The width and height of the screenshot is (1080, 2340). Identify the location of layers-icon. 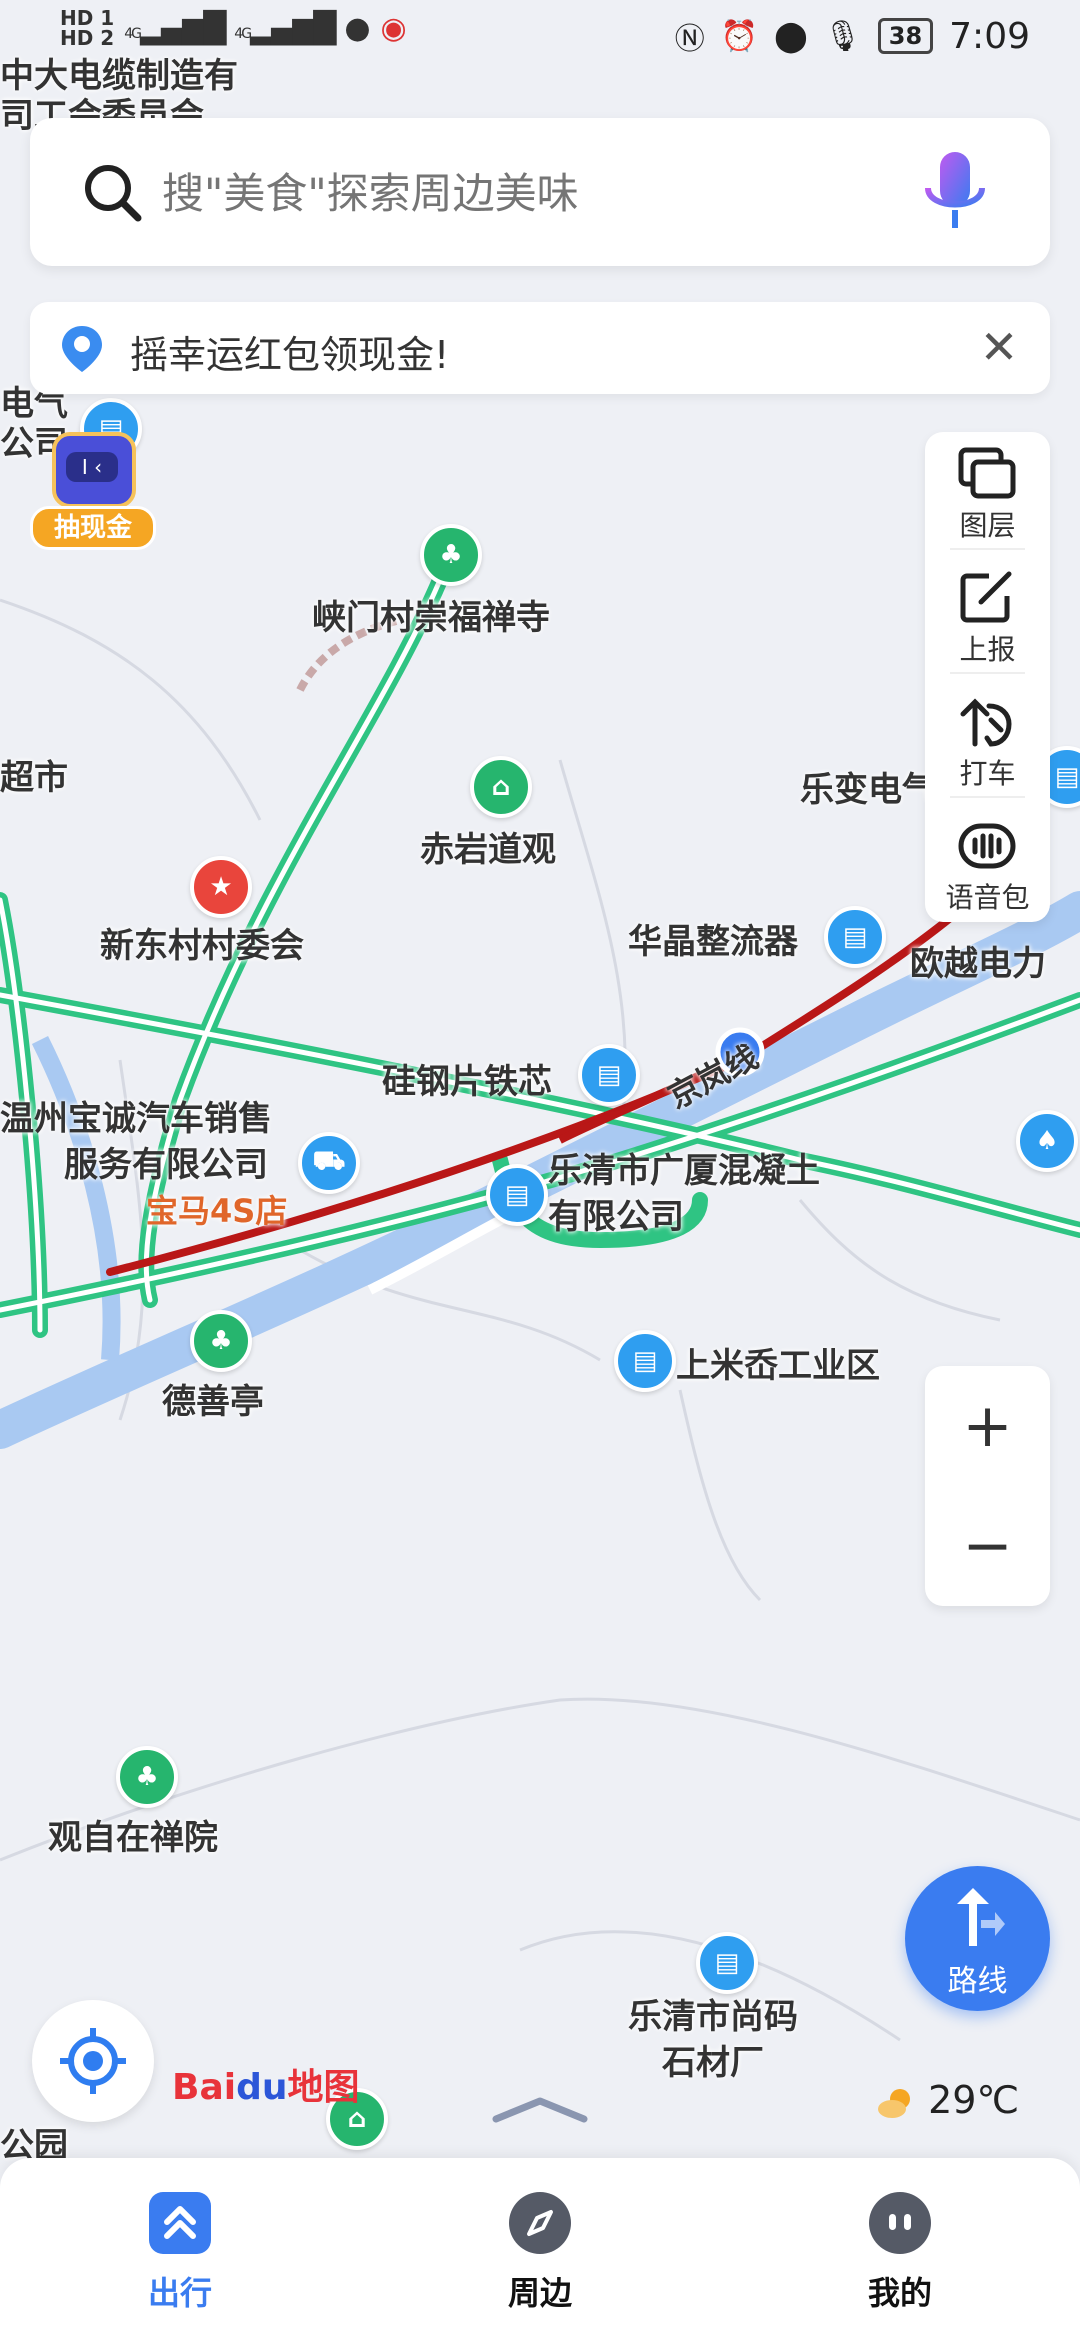
(987, 473).